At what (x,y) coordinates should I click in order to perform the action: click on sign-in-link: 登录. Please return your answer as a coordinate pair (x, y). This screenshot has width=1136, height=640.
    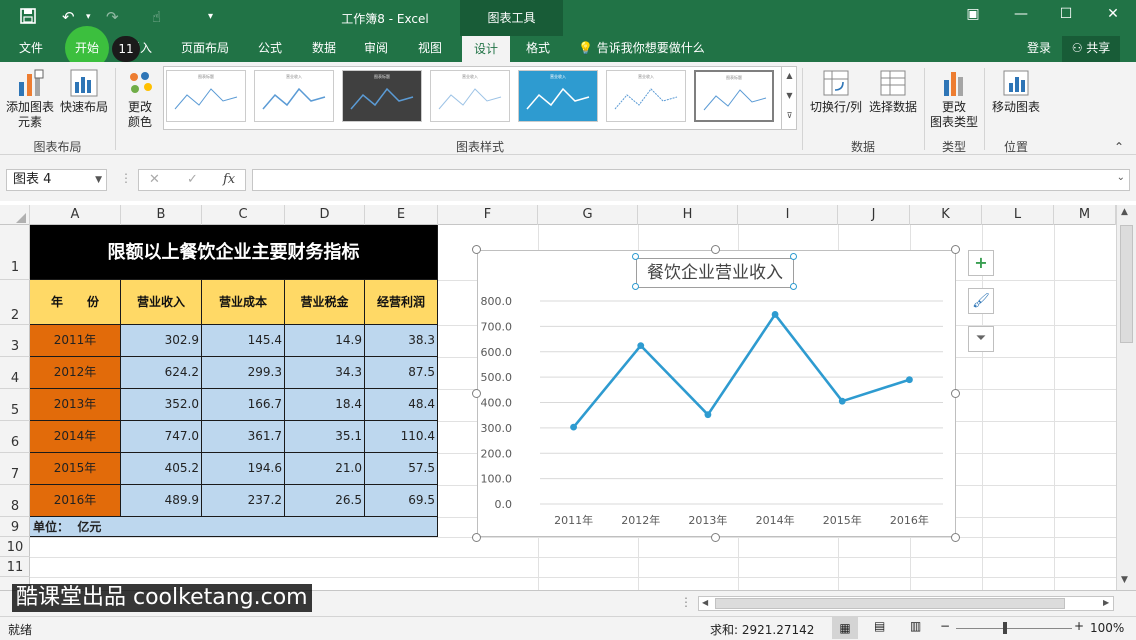
    Looking at the image, I should click on (1039, 49).